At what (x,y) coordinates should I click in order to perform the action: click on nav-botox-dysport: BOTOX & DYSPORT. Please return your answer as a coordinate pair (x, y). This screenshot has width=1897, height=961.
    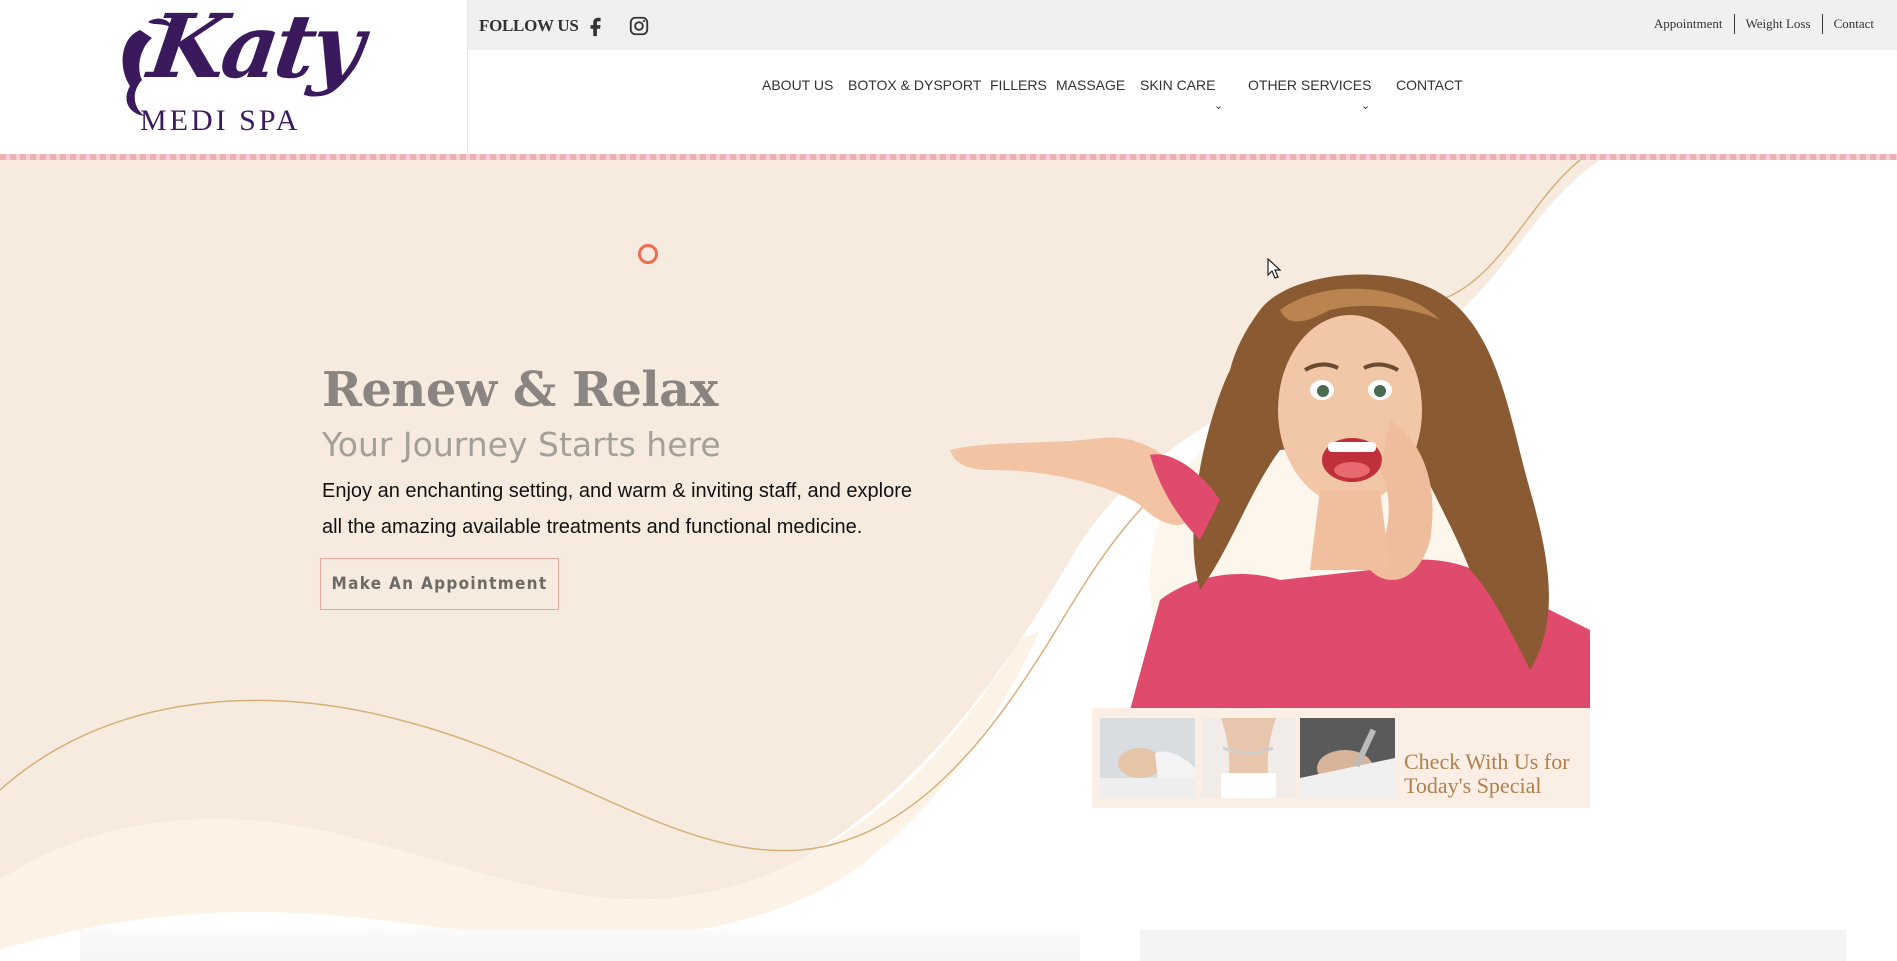
    Looking at the image, I should click on (914, 85).